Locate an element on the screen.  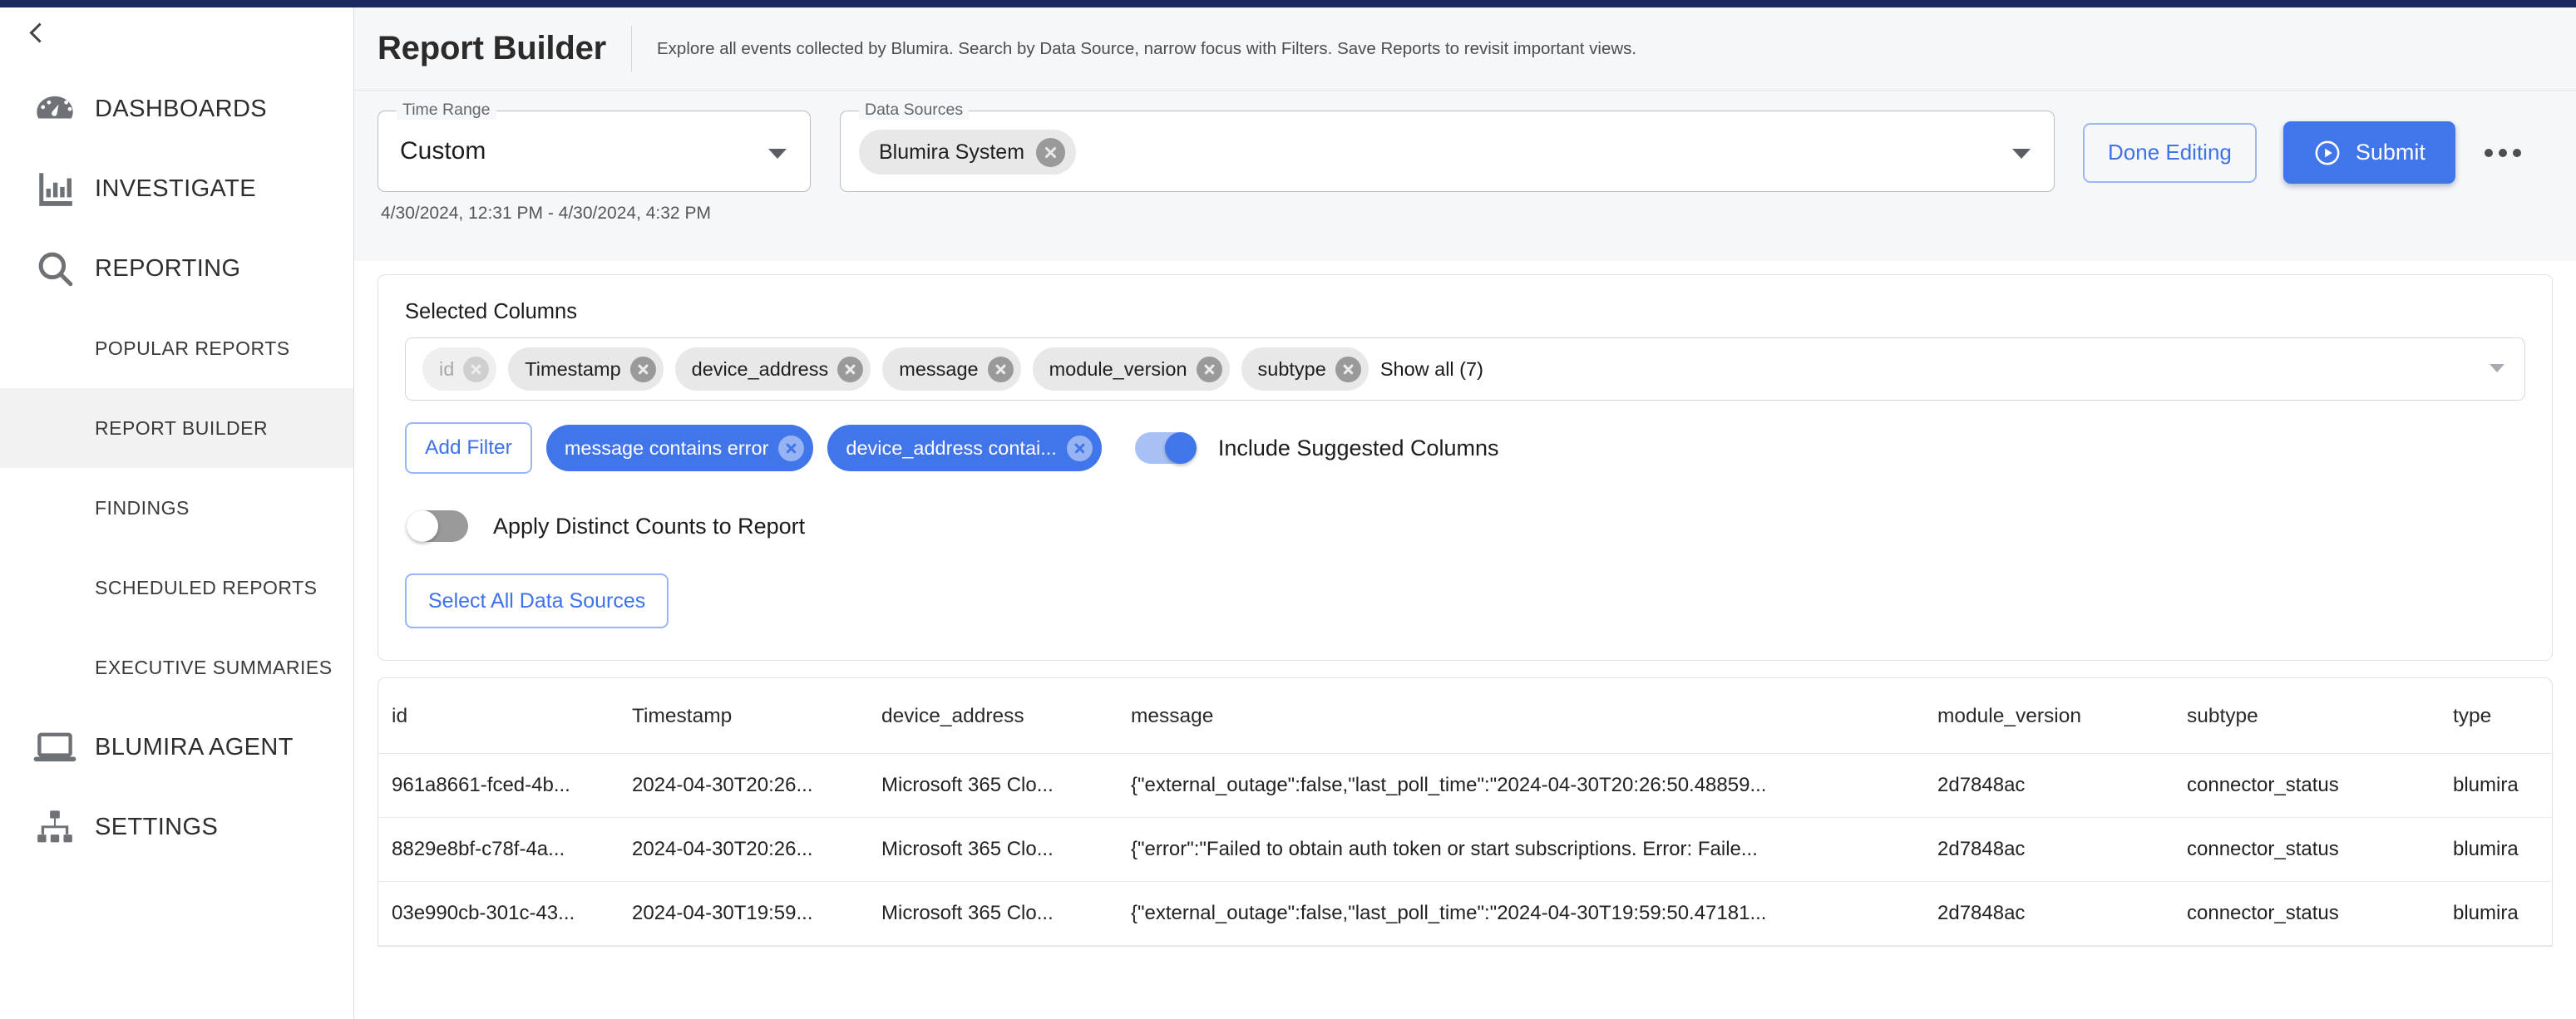
column-chip-label: Timestamp is located at coordinates (573, 368).